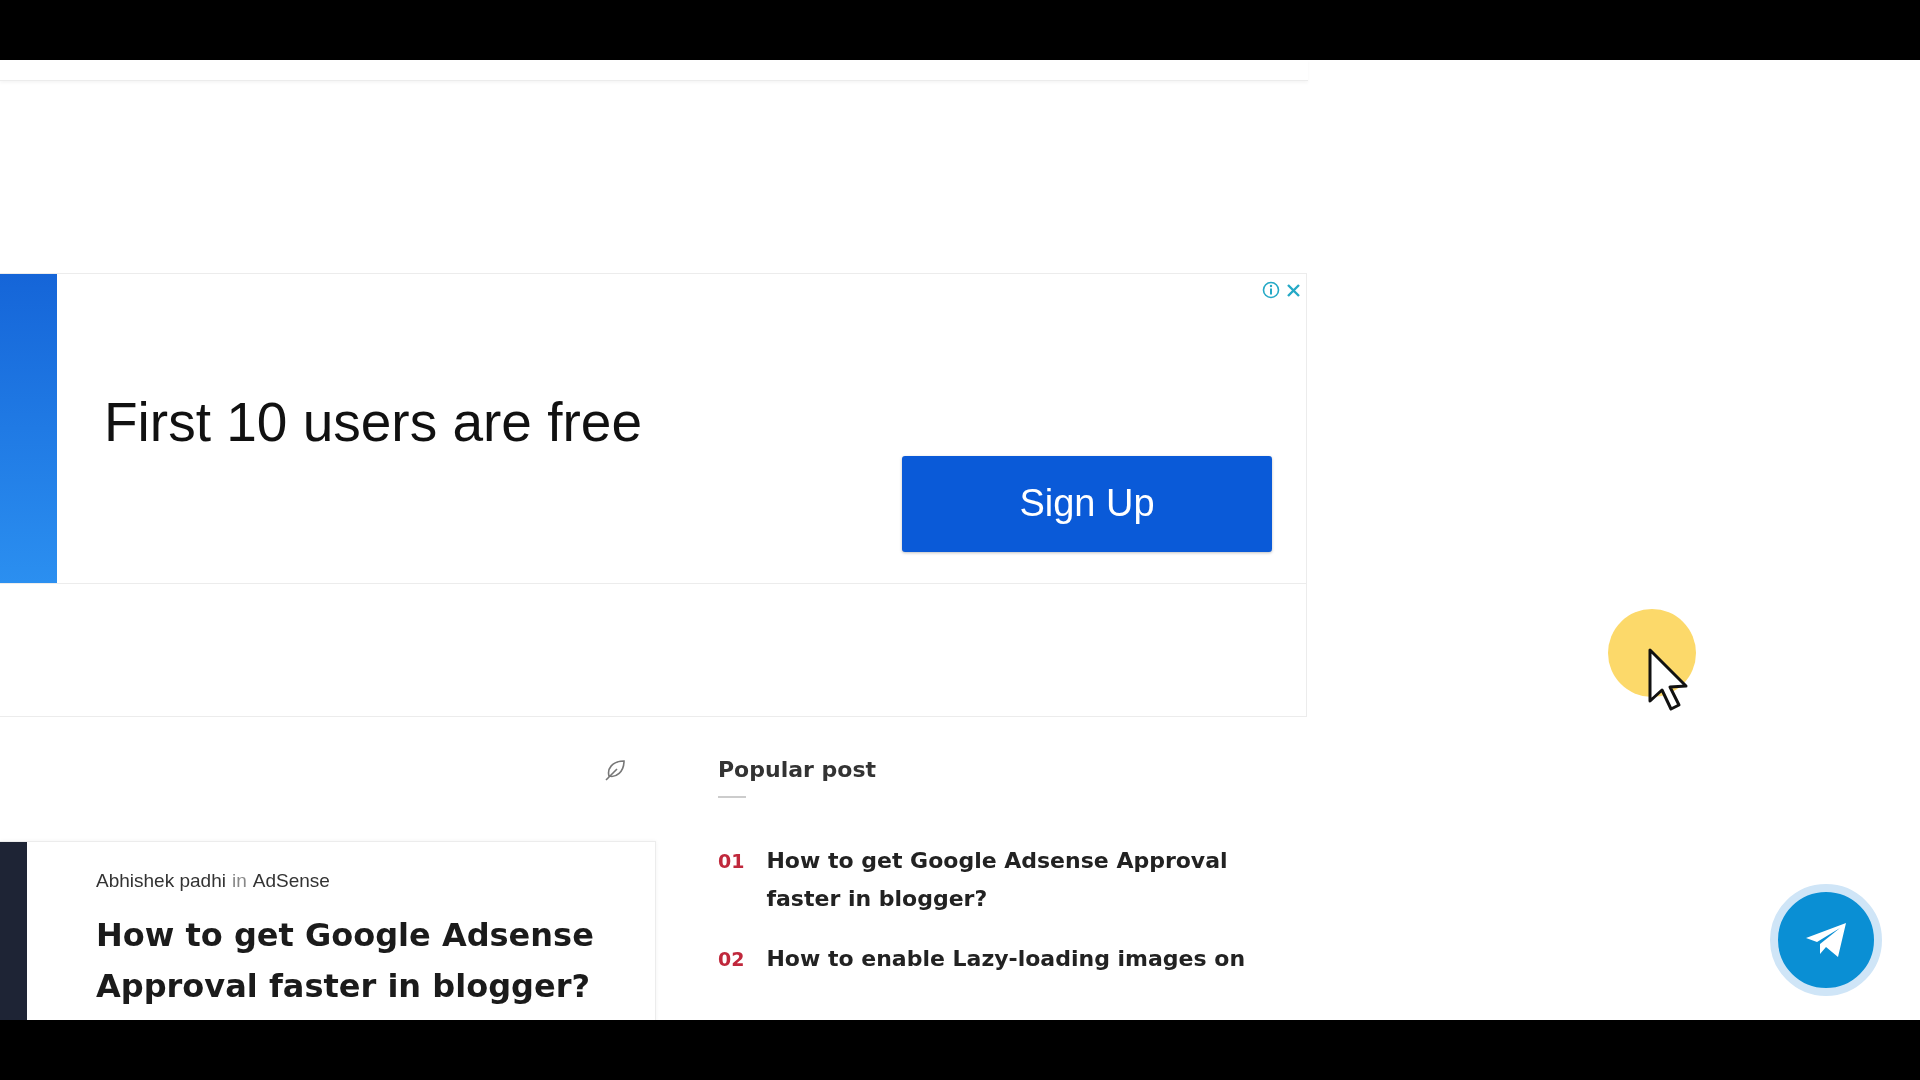  I want to click on paper-plane-icon, so click(1826, 940).